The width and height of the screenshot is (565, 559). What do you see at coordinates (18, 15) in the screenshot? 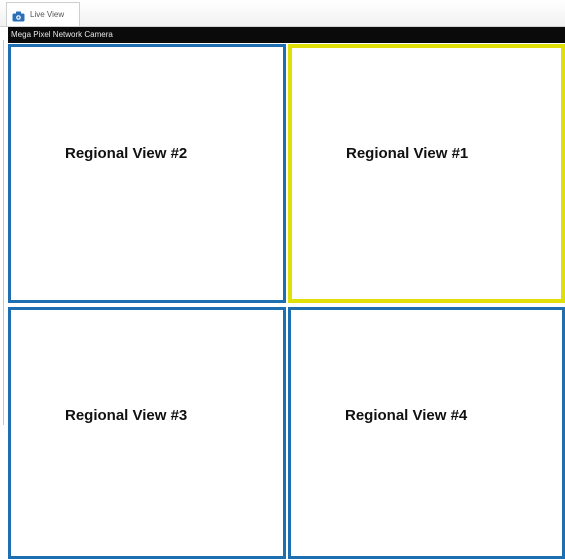
I see `camera-icon` at bounding box center [18, 15].